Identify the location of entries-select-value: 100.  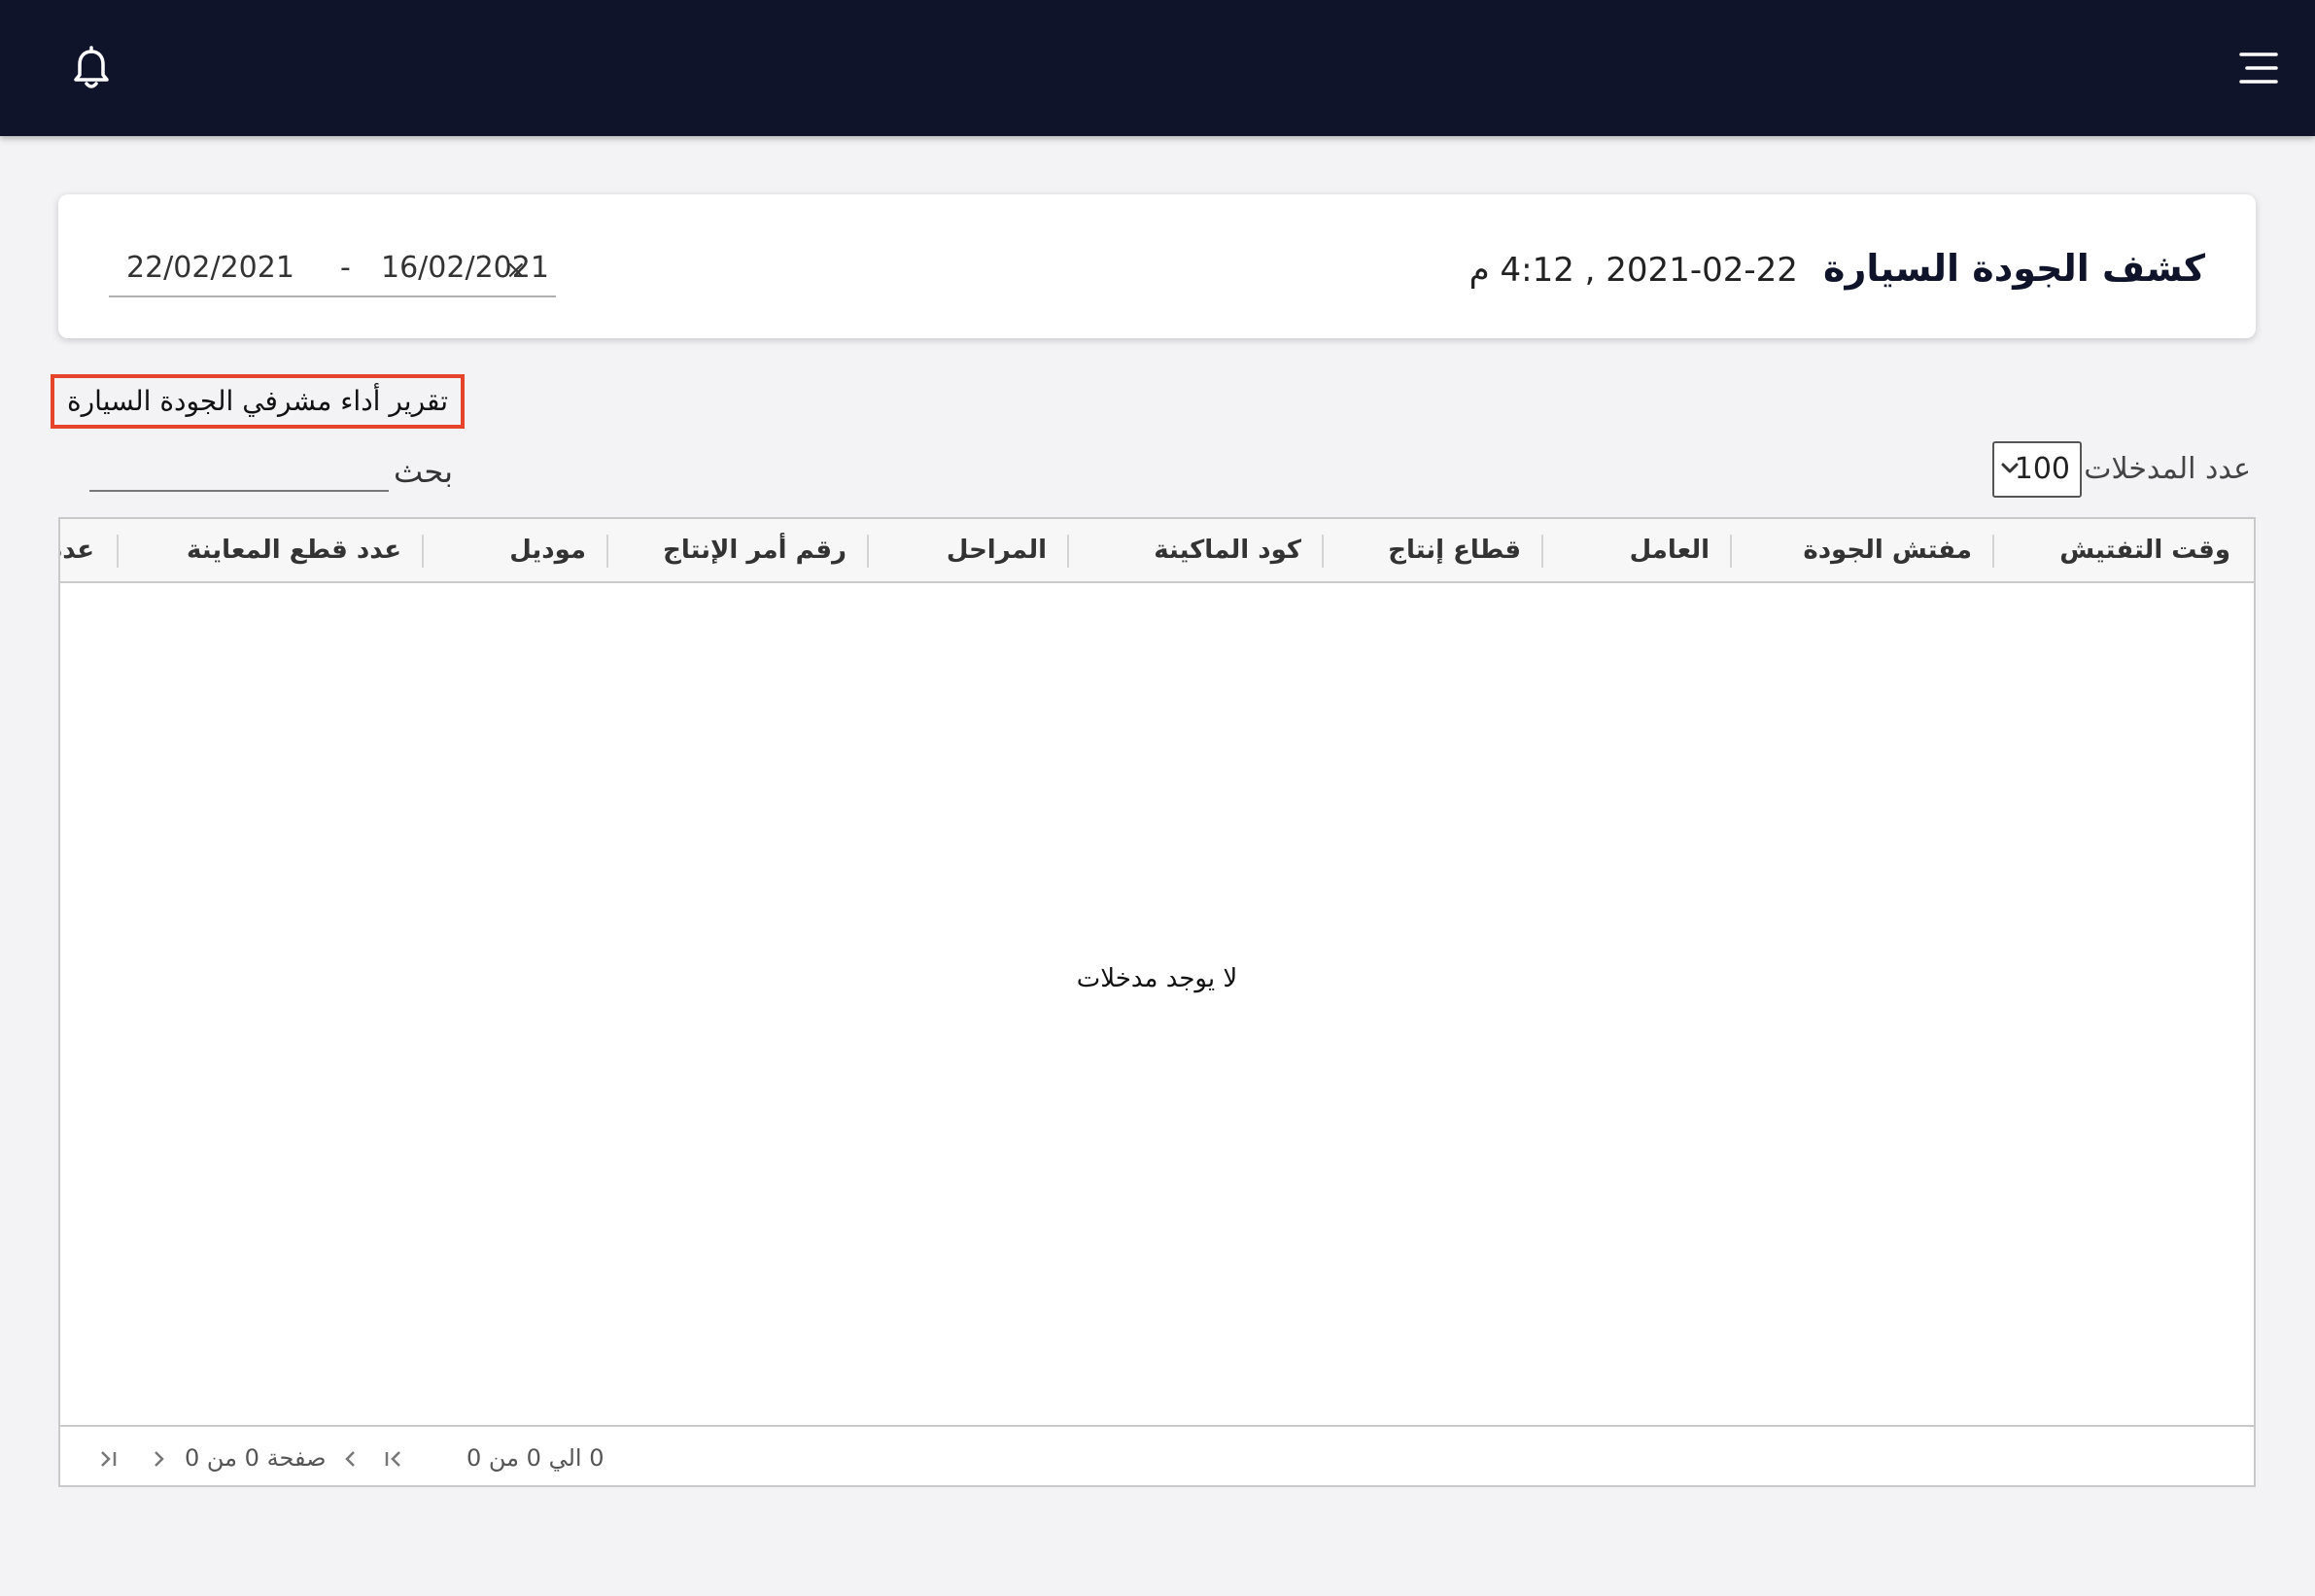
(2042, 469).